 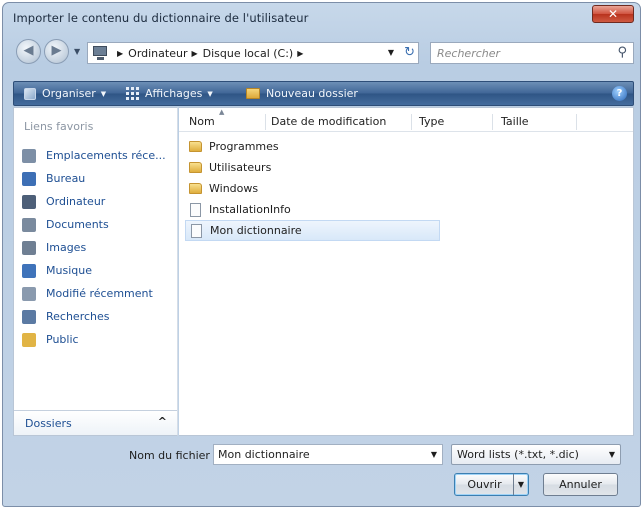 I want to click on recently-changed-icon, so click(x=29, y=293).